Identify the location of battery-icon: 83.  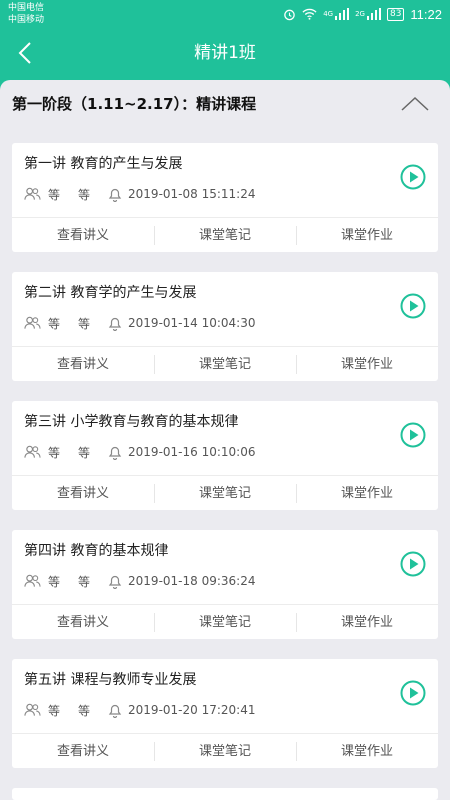
(395, 14).